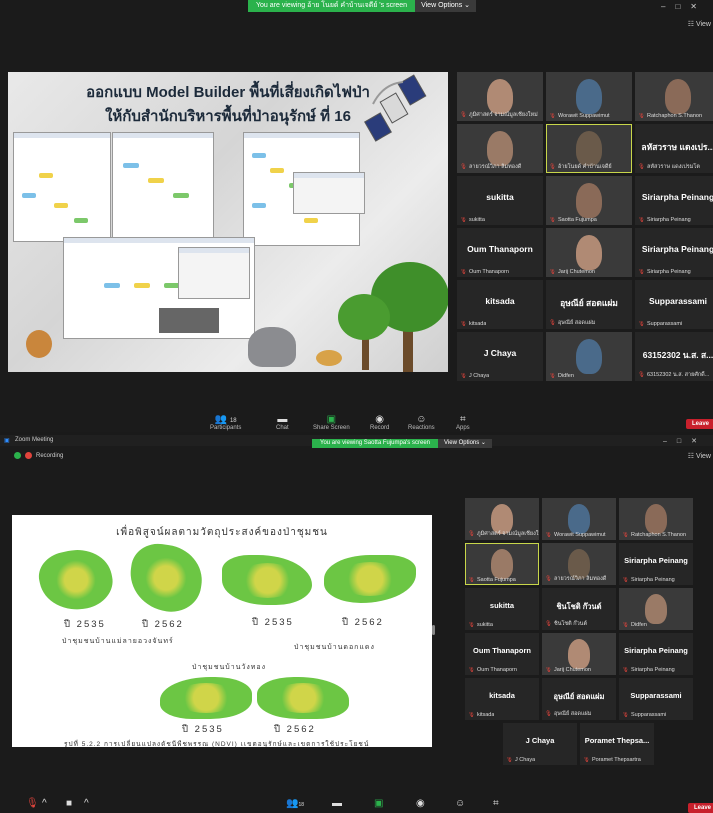 The image size is (713, 813). What do you see at coordinates (472, 220) in the screenshot?
I see `participant-label: 🎙 sukitta` at bounding box center [472, 220].